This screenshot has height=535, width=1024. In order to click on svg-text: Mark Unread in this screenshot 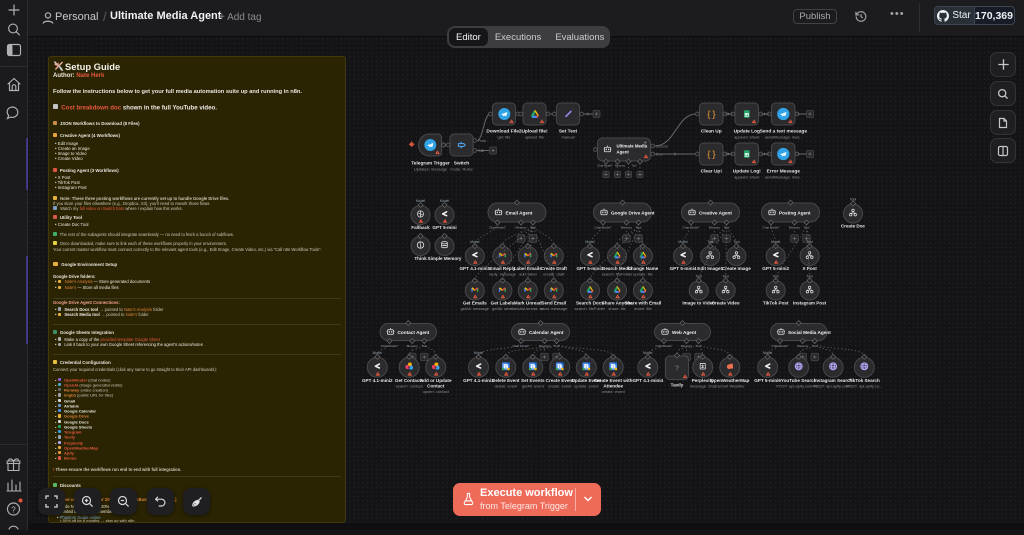, I will do `click(528, 303)`.